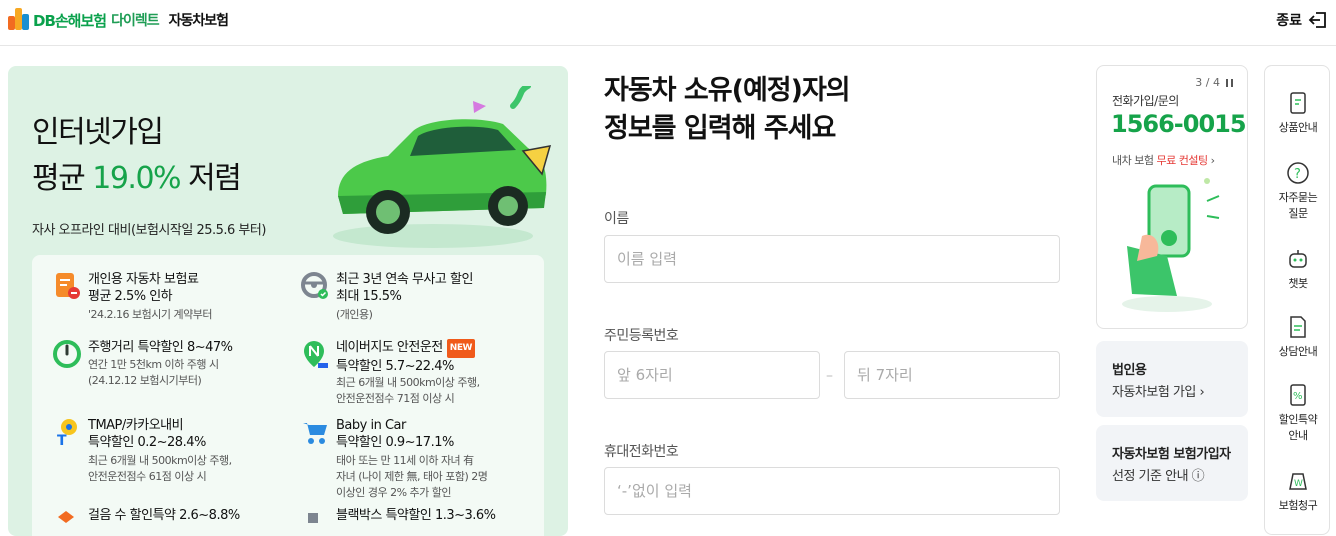 The width and height of the screenshot is (1336, 536). I want to click on benefit-desc: 최근 6개월 내 500km이상 주행, 안전운전점수 71점 이상 시, so click(408, 390).